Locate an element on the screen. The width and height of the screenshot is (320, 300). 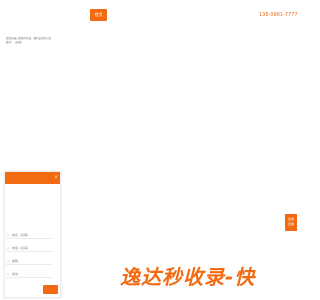
name-field: ○ 姓名（必填） is located at coordinates (29, 235).